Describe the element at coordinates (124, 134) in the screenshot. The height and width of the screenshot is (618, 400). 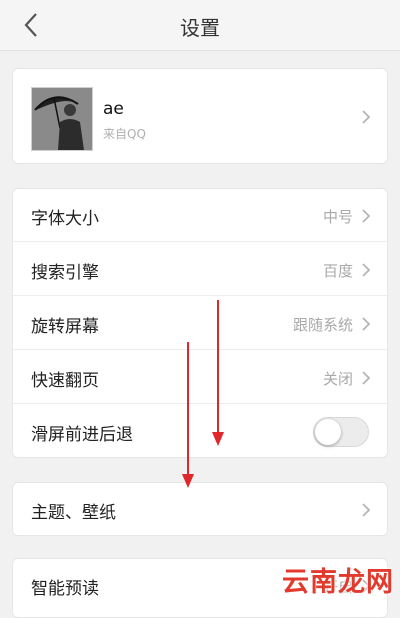
I see `profile-source: 来自QQ` at that location.